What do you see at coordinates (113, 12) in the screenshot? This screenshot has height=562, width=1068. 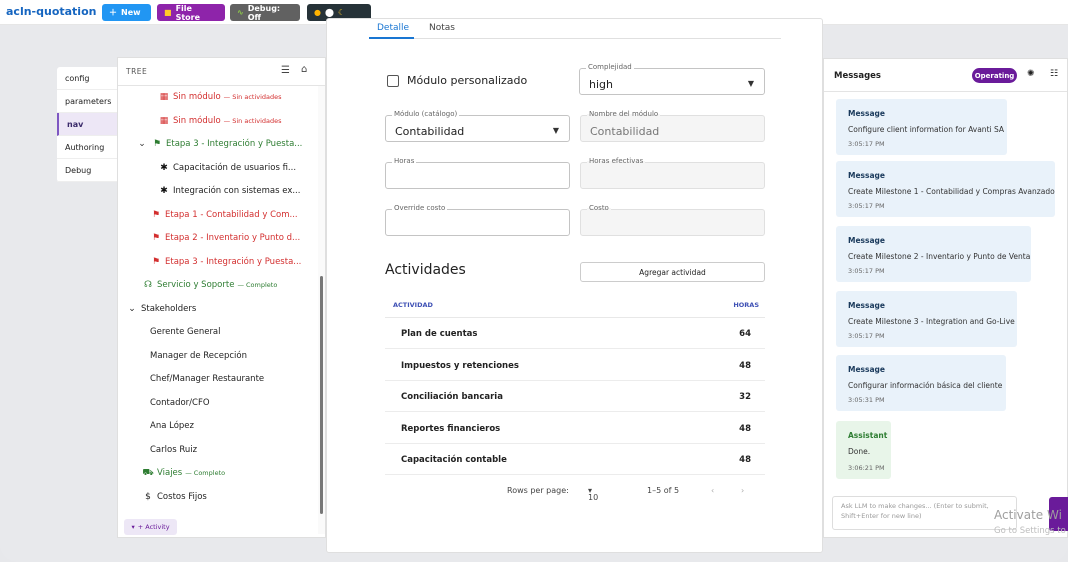 I see `plus-icon: ＋` at bounding box center [113, 12].